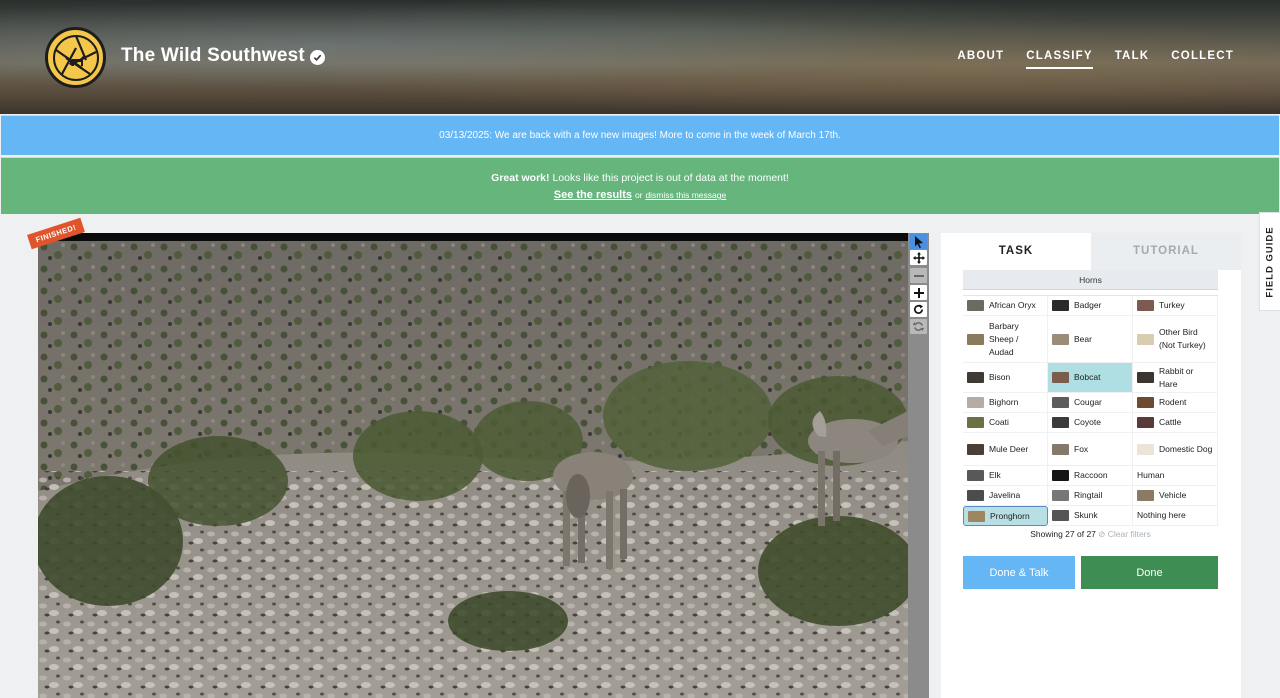 The image size is (1280, 698). What do you see at coordinates (918, 326) in the screenshot?
I see `reset-icon` at bounding box center [918, 326].